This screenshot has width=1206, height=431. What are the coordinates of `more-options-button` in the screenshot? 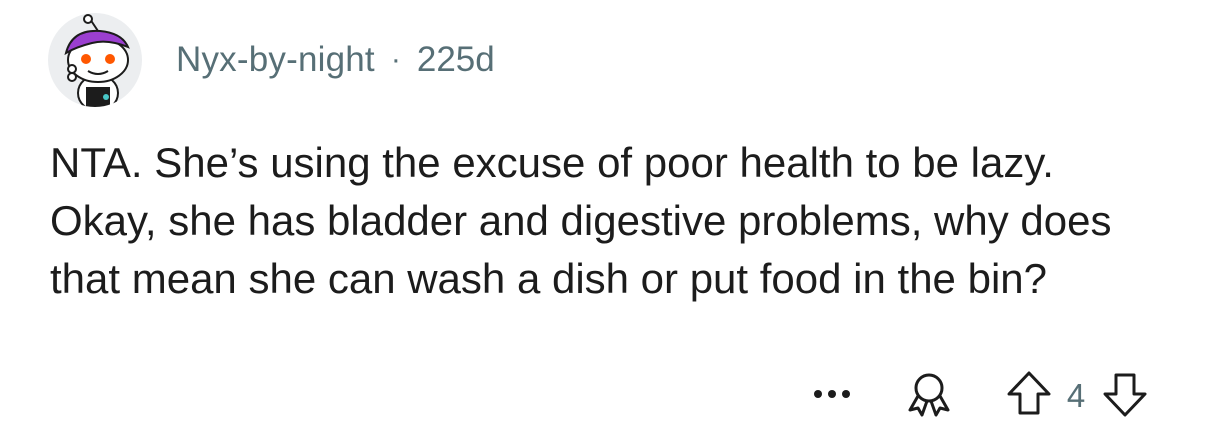 It's located at (832, 394).